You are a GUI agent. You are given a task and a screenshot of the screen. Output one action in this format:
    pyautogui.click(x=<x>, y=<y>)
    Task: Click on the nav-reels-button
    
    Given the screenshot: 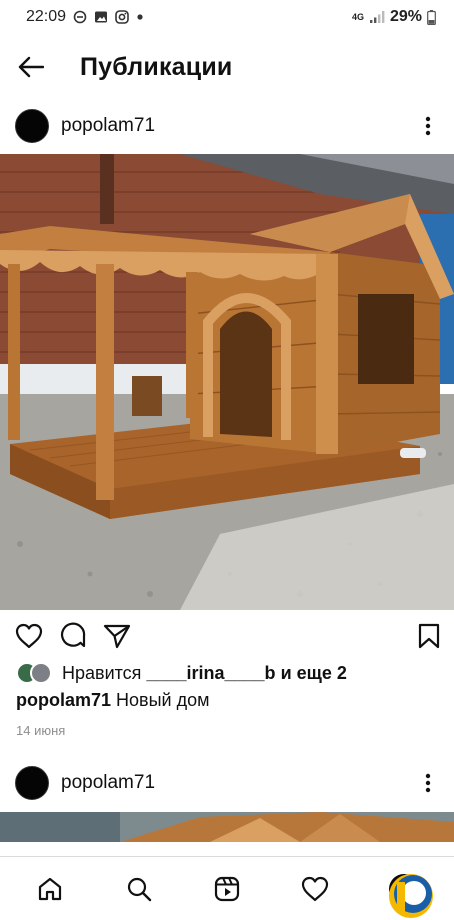 What is the action you would take?
    pyautogui.click(x=227, y=889)
    